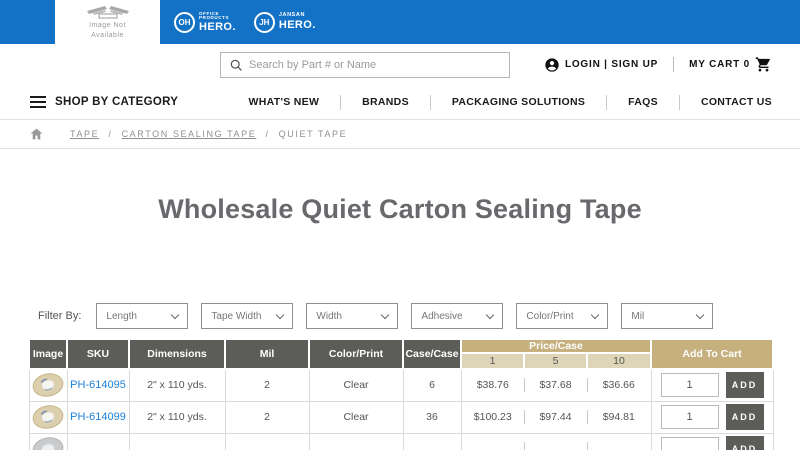  Describe the element at coordinates (432, 417) in the screenshot. I see `cell-case-case: 36` at that location.